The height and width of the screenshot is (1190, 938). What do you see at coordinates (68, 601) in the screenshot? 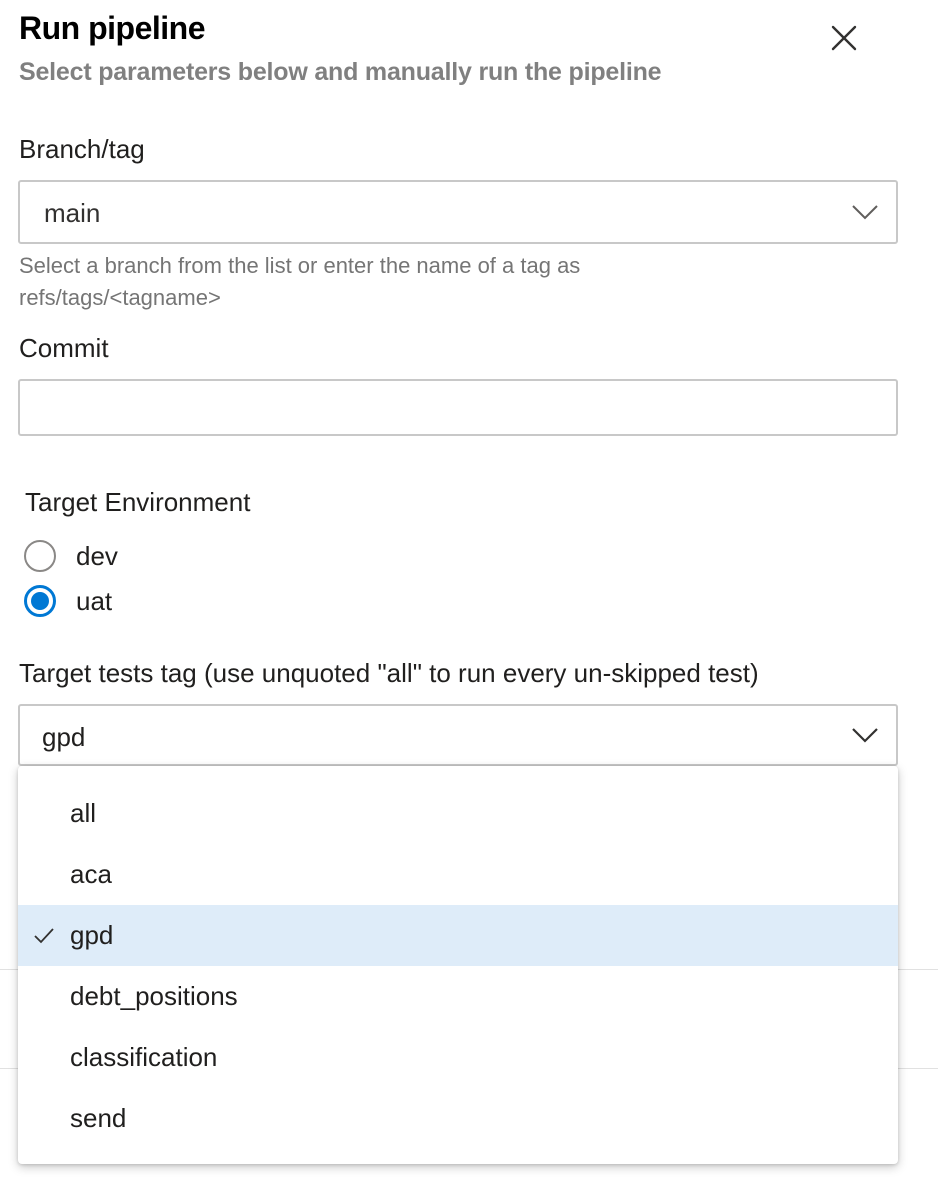
I see `radio-option-uat: uat` at bounding box center [68, 601].